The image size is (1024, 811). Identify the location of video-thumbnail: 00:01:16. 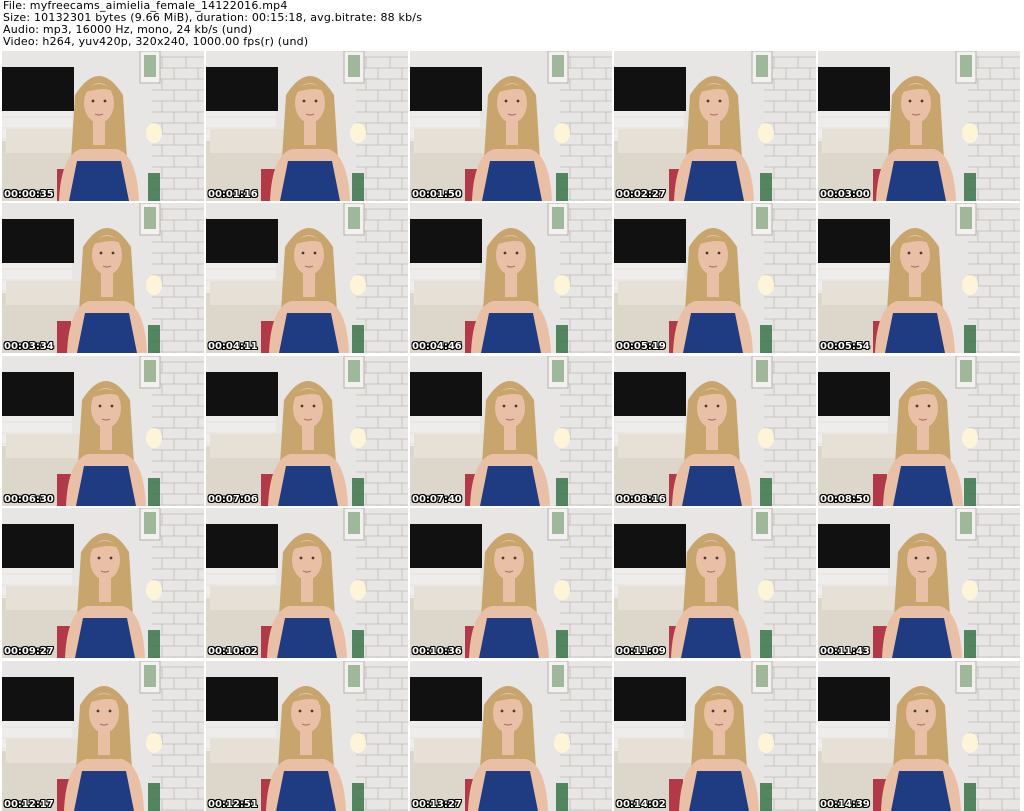
(307, 126).